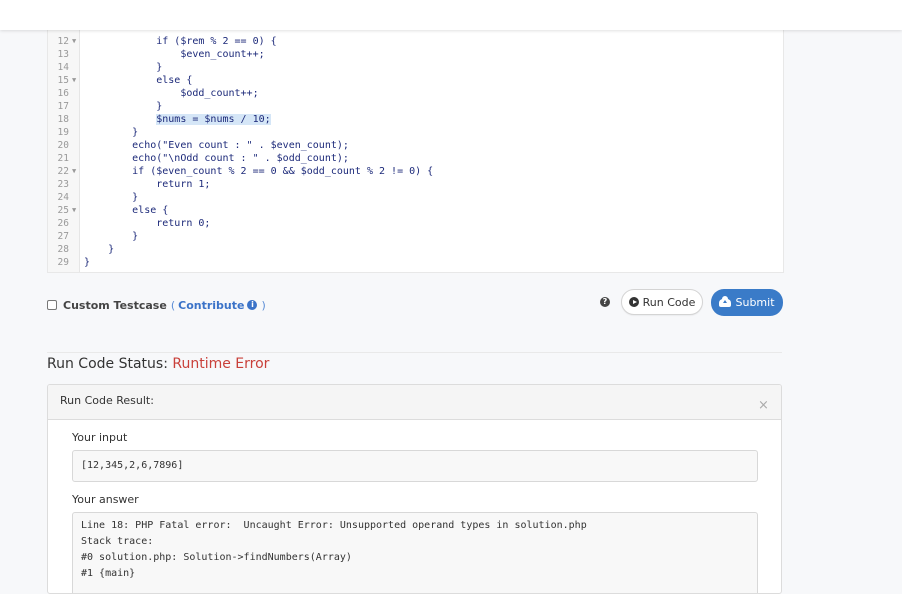 The height and width of the screenshot is (594, 902). Describe the element at coordinates (415, 223) in the screenshot. I see `code-line: 26 return 0;` at that location.